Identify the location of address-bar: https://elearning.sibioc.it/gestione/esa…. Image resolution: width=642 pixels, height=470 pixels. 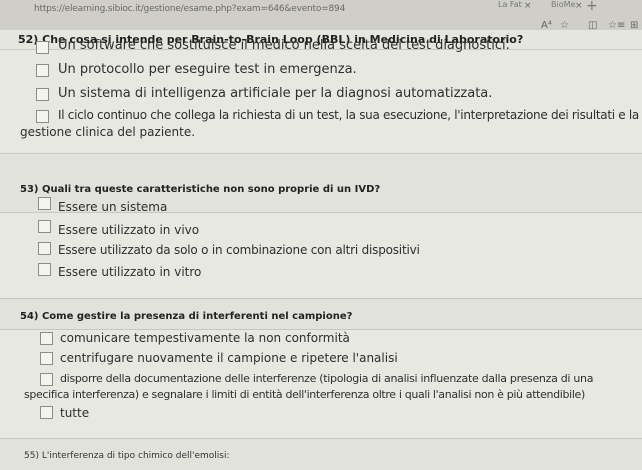
(189, 9).